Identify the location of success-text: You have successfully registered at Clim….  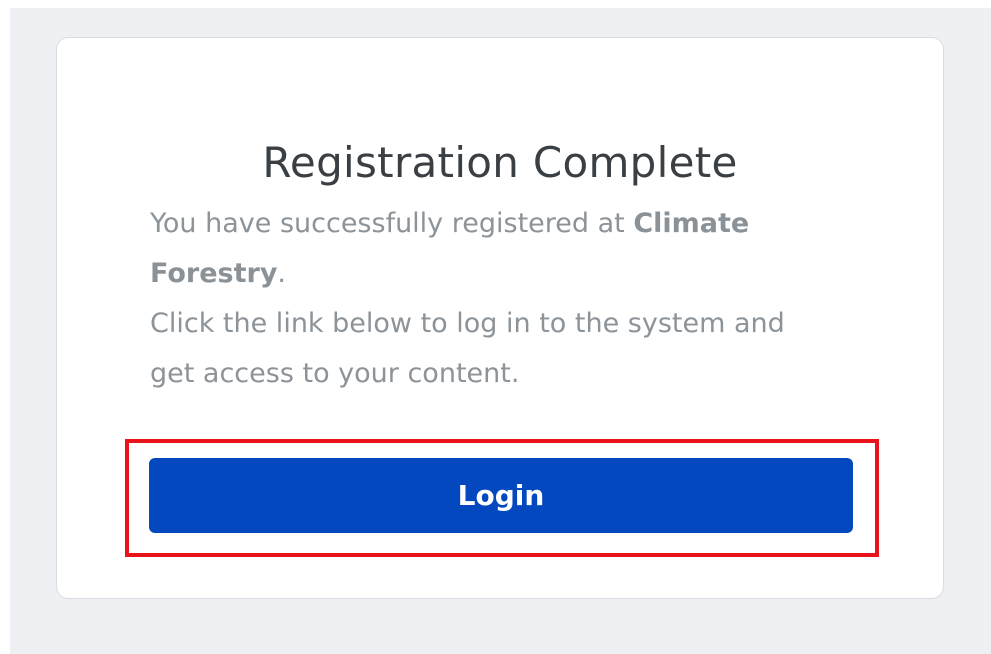
(490, 249).